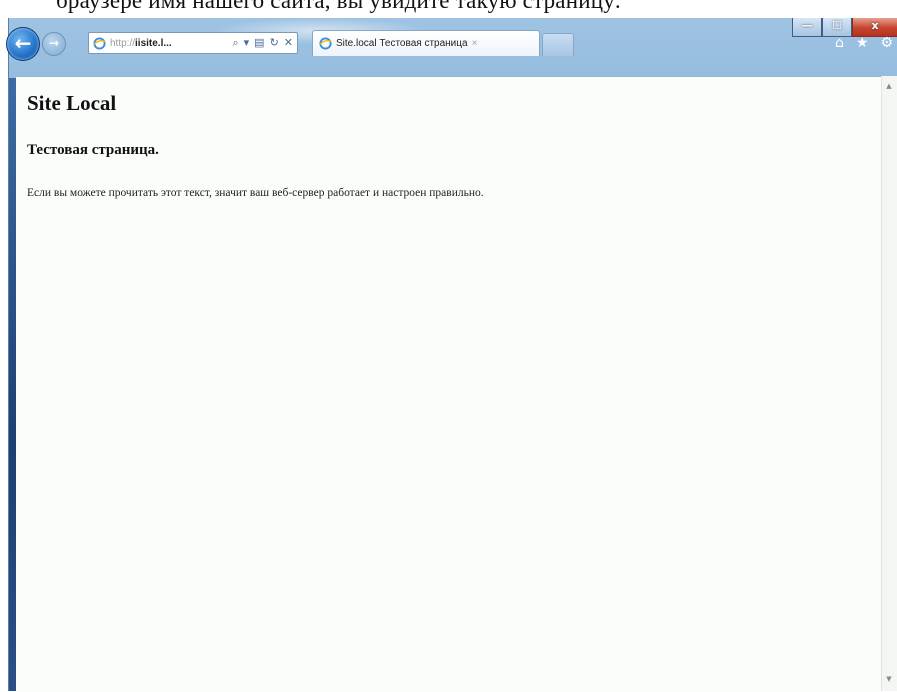 This screenshot has width=897, height=692. What do you see at coordinates (288, 43) in the screenshot?
I see `stop-icon: ✕` at bounding box center [288, 43].